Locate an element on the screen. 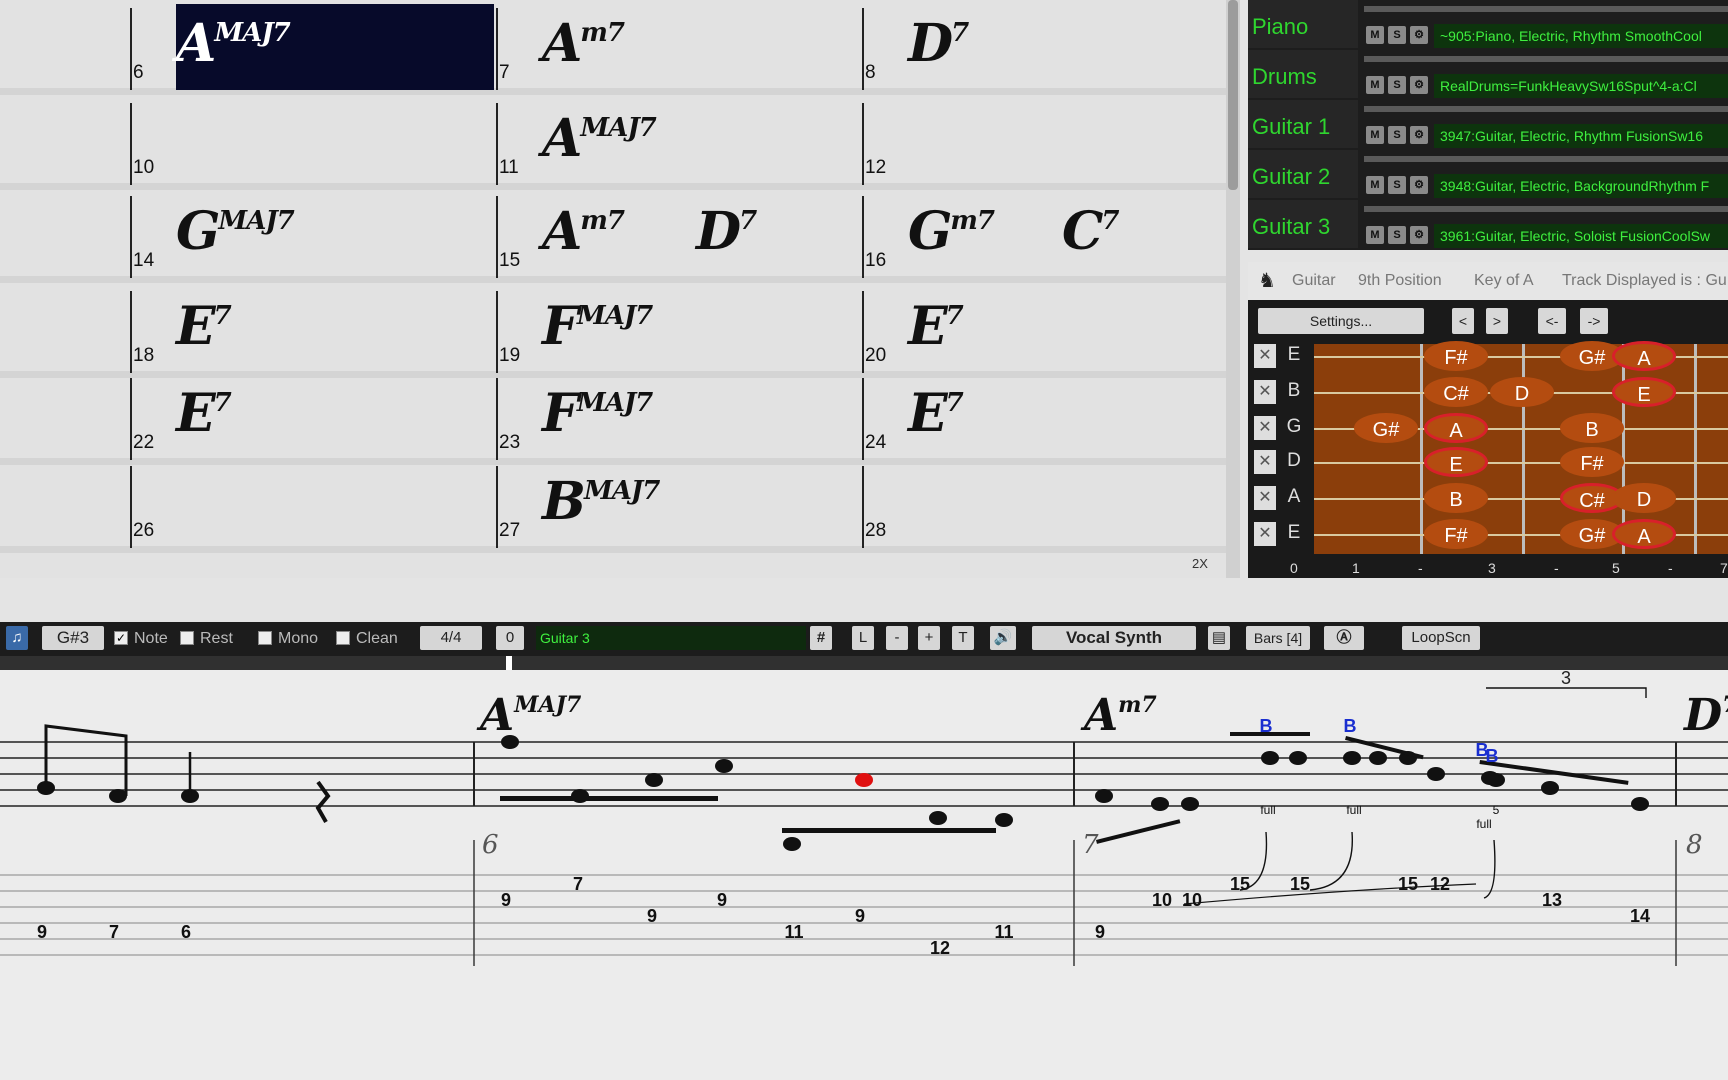  guitar-move-left-button: <- is located at coordinates (1552, 321).